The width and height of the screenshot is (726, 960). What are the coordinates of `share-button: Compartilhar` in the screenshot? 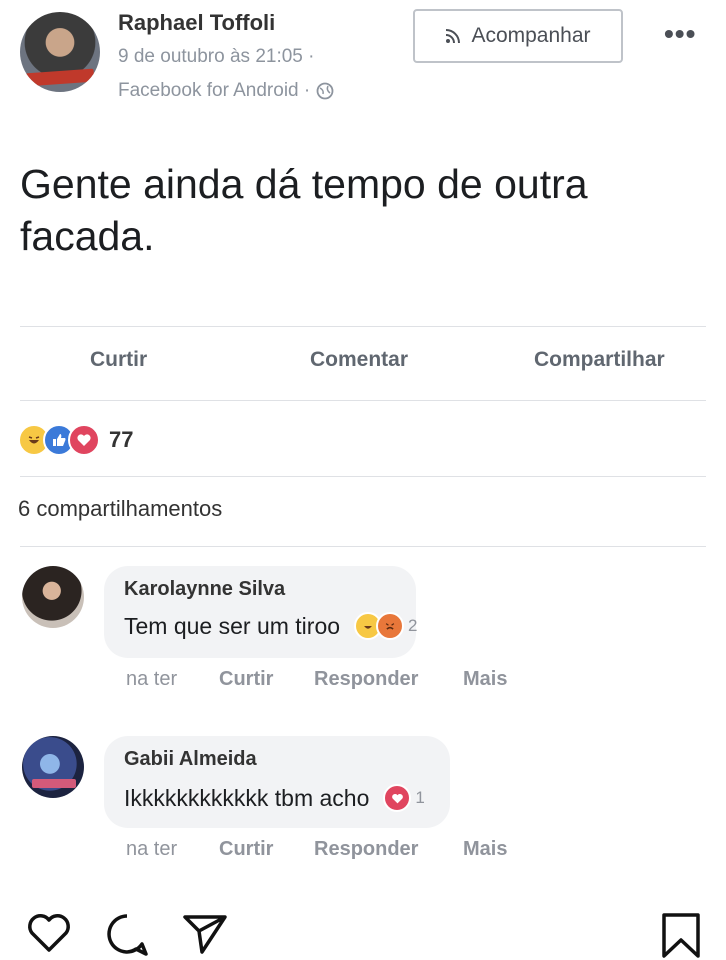 It's located at (599, 360).